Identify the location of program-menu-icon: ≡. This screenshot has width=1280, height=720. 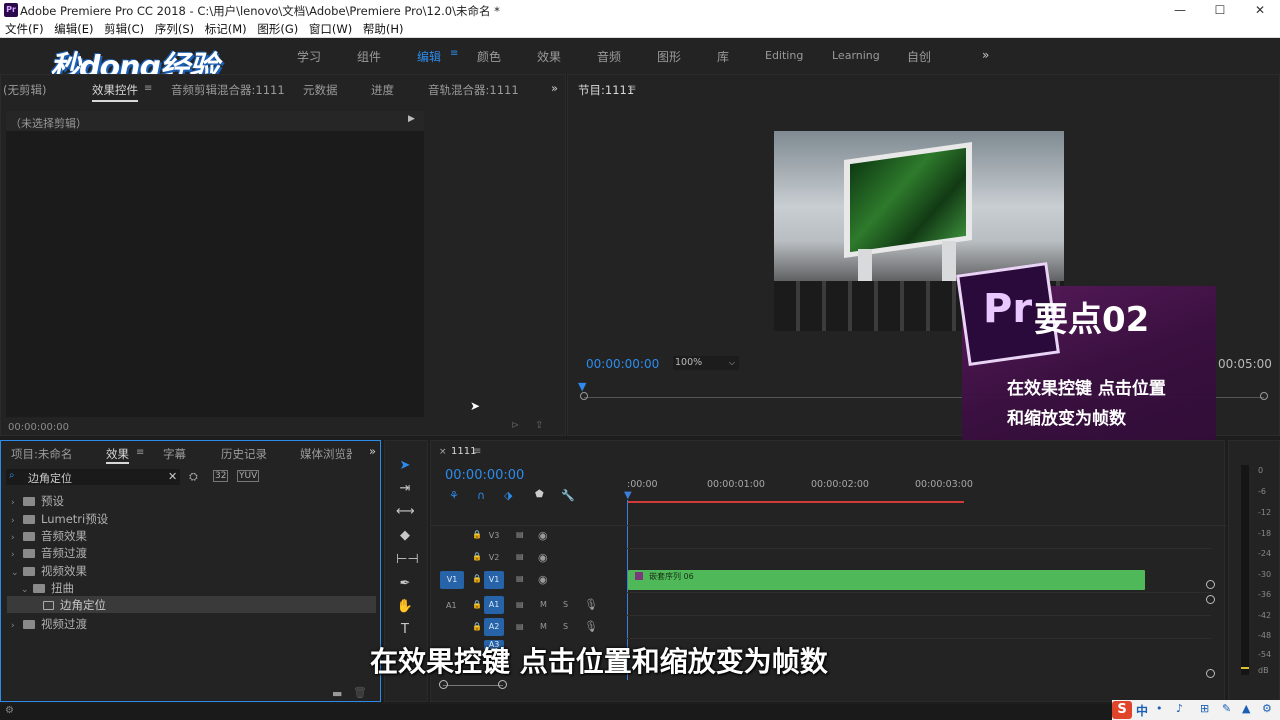
(632, 88).